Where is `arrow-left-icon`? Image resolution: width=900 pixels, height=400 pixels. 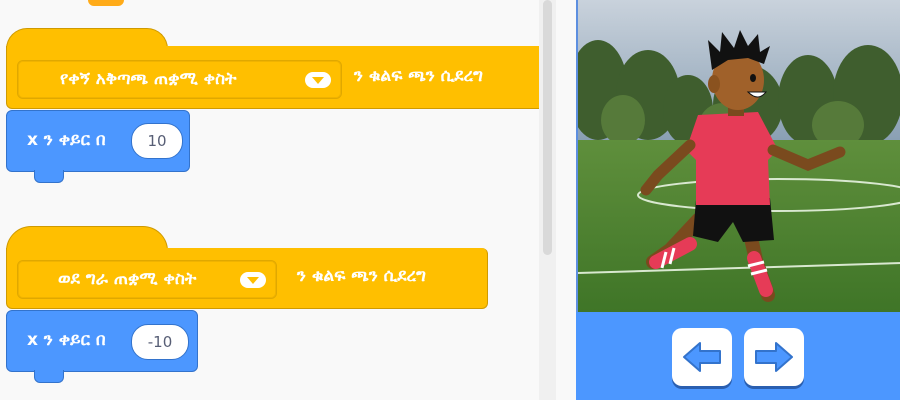 arrow-left-icon is located at coordinates (702, 357).